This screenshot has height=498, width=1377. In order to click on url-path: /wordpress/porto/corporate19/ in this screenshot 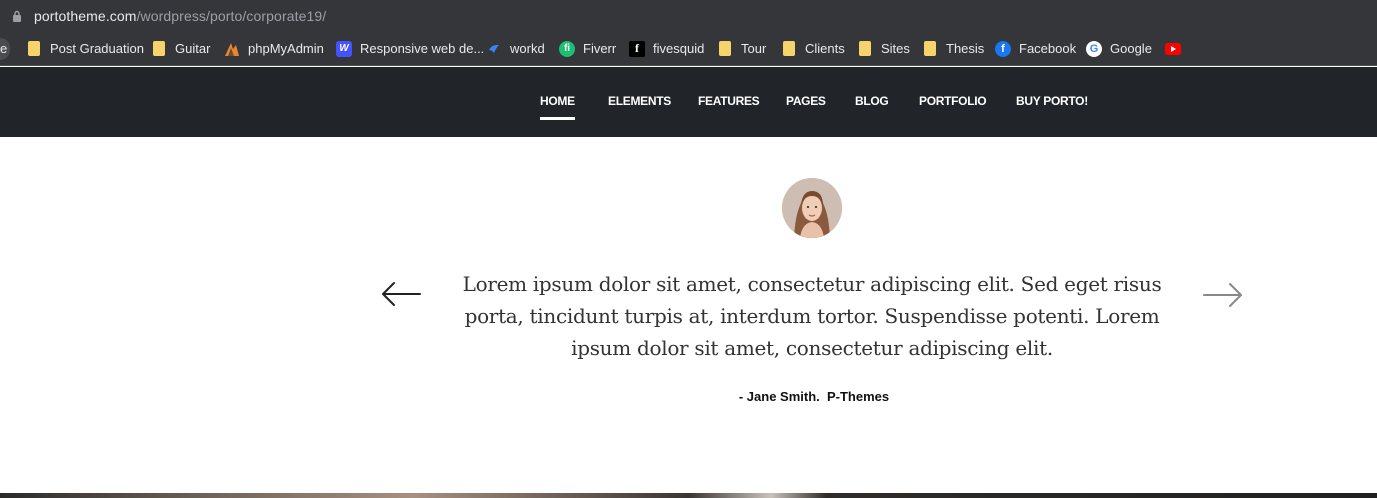, I will do `click(231, 16)`.